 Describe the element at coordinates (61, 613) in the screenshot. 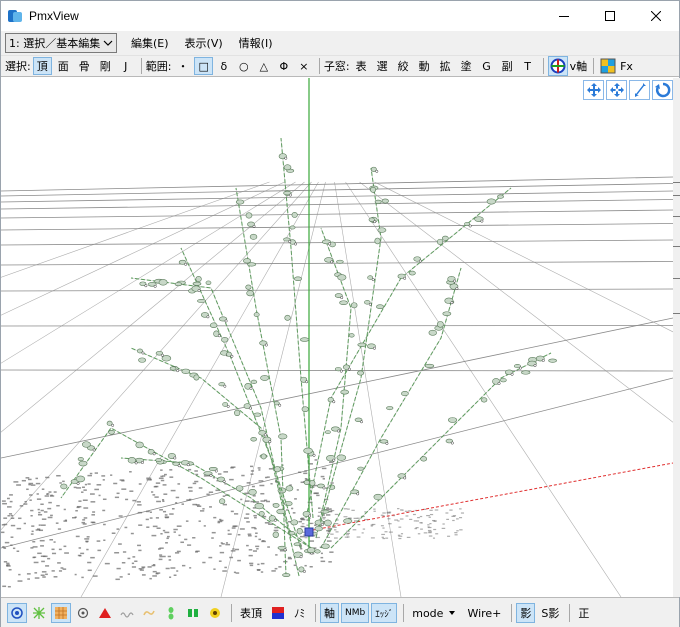

I see `material-display-toggle` at that location.